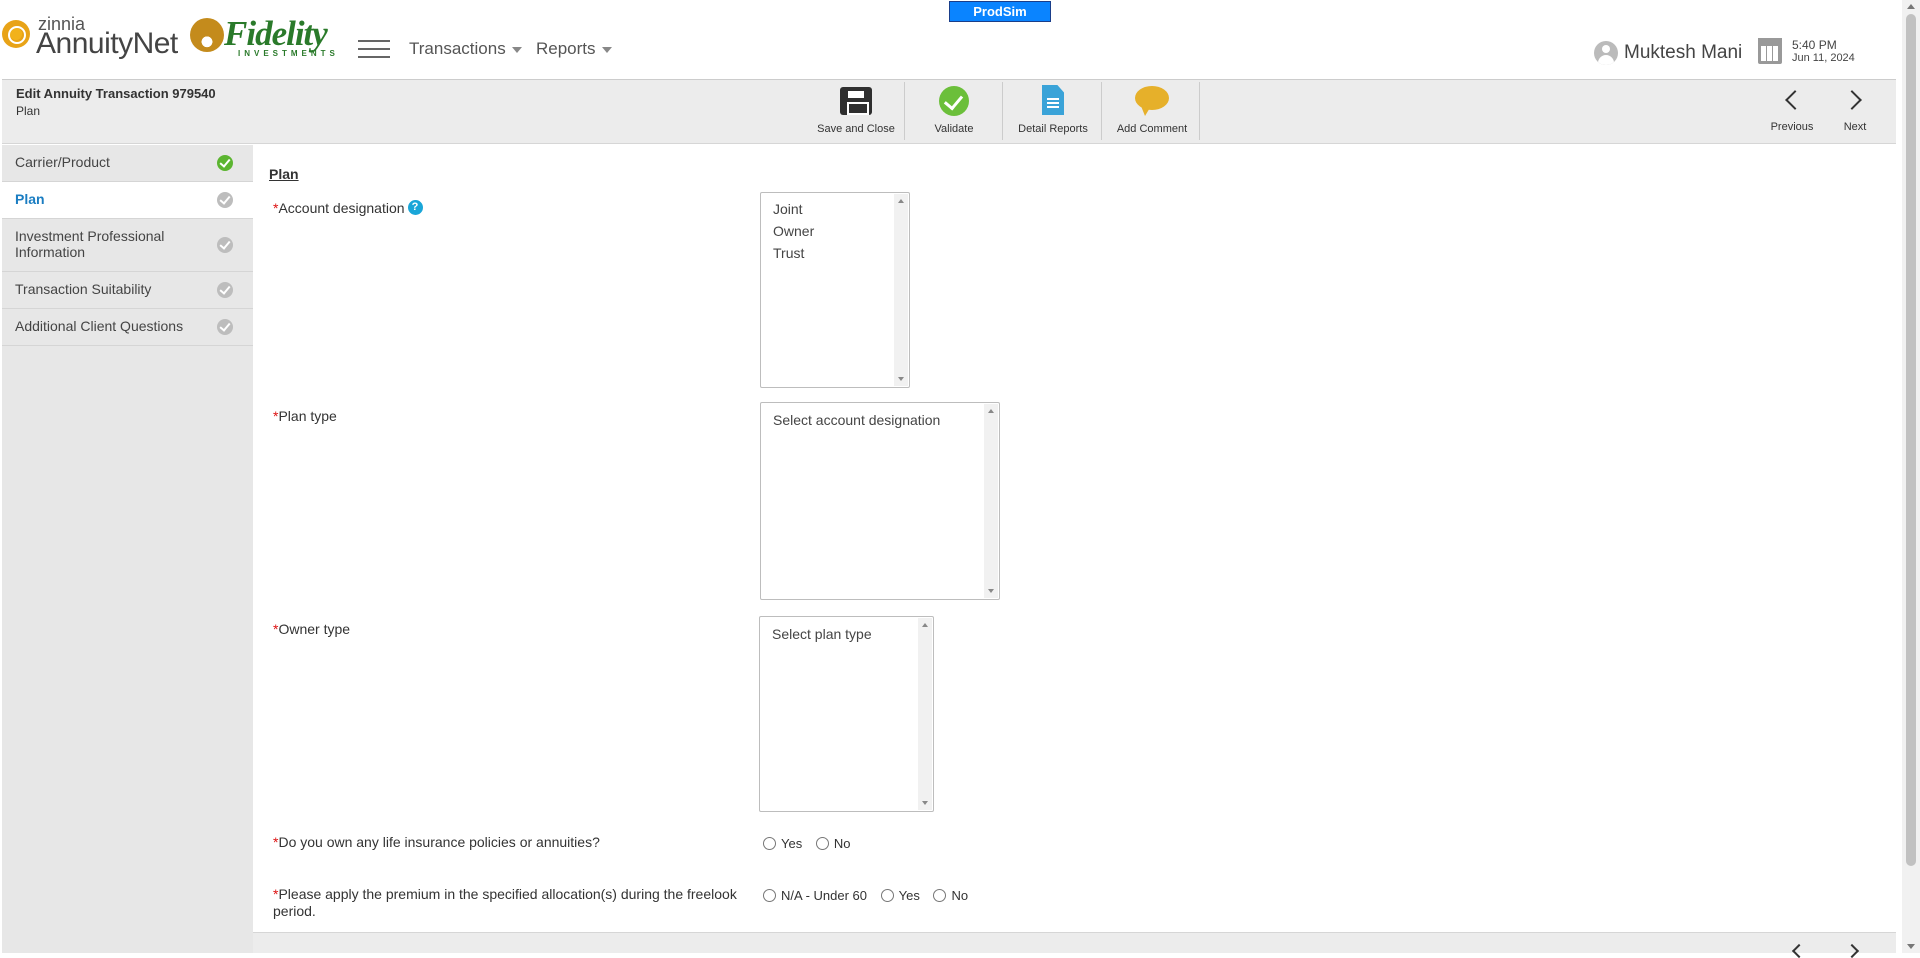 Image resolution: width=1920 pixels, height=958 pixels. Describe the element at coordinates (1074, 945) in the screenshot. I see `bottom-navigation-strip` at that location.